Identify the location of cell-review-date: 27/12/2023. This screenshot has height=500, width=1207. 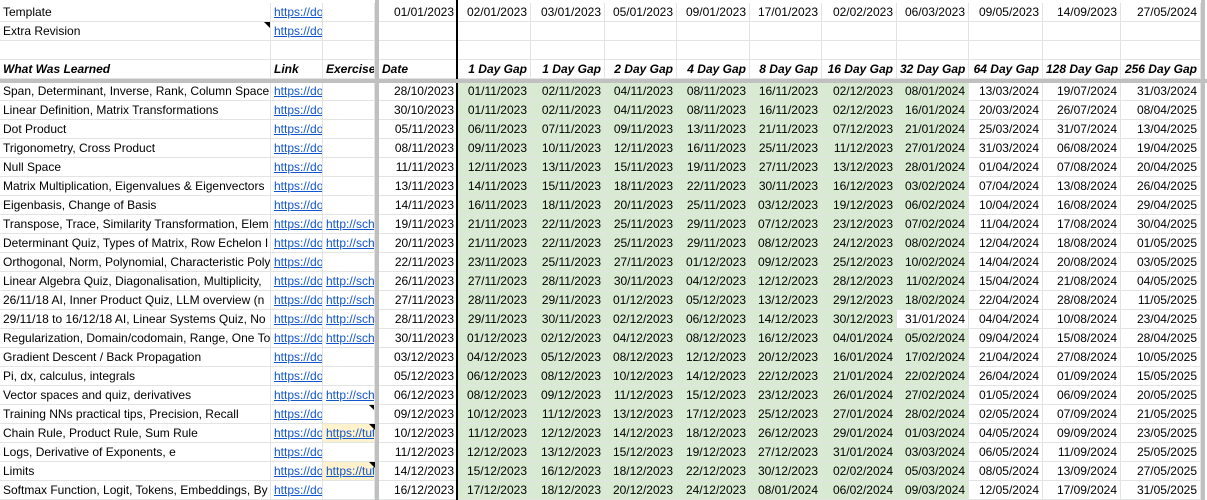
(786, 452).